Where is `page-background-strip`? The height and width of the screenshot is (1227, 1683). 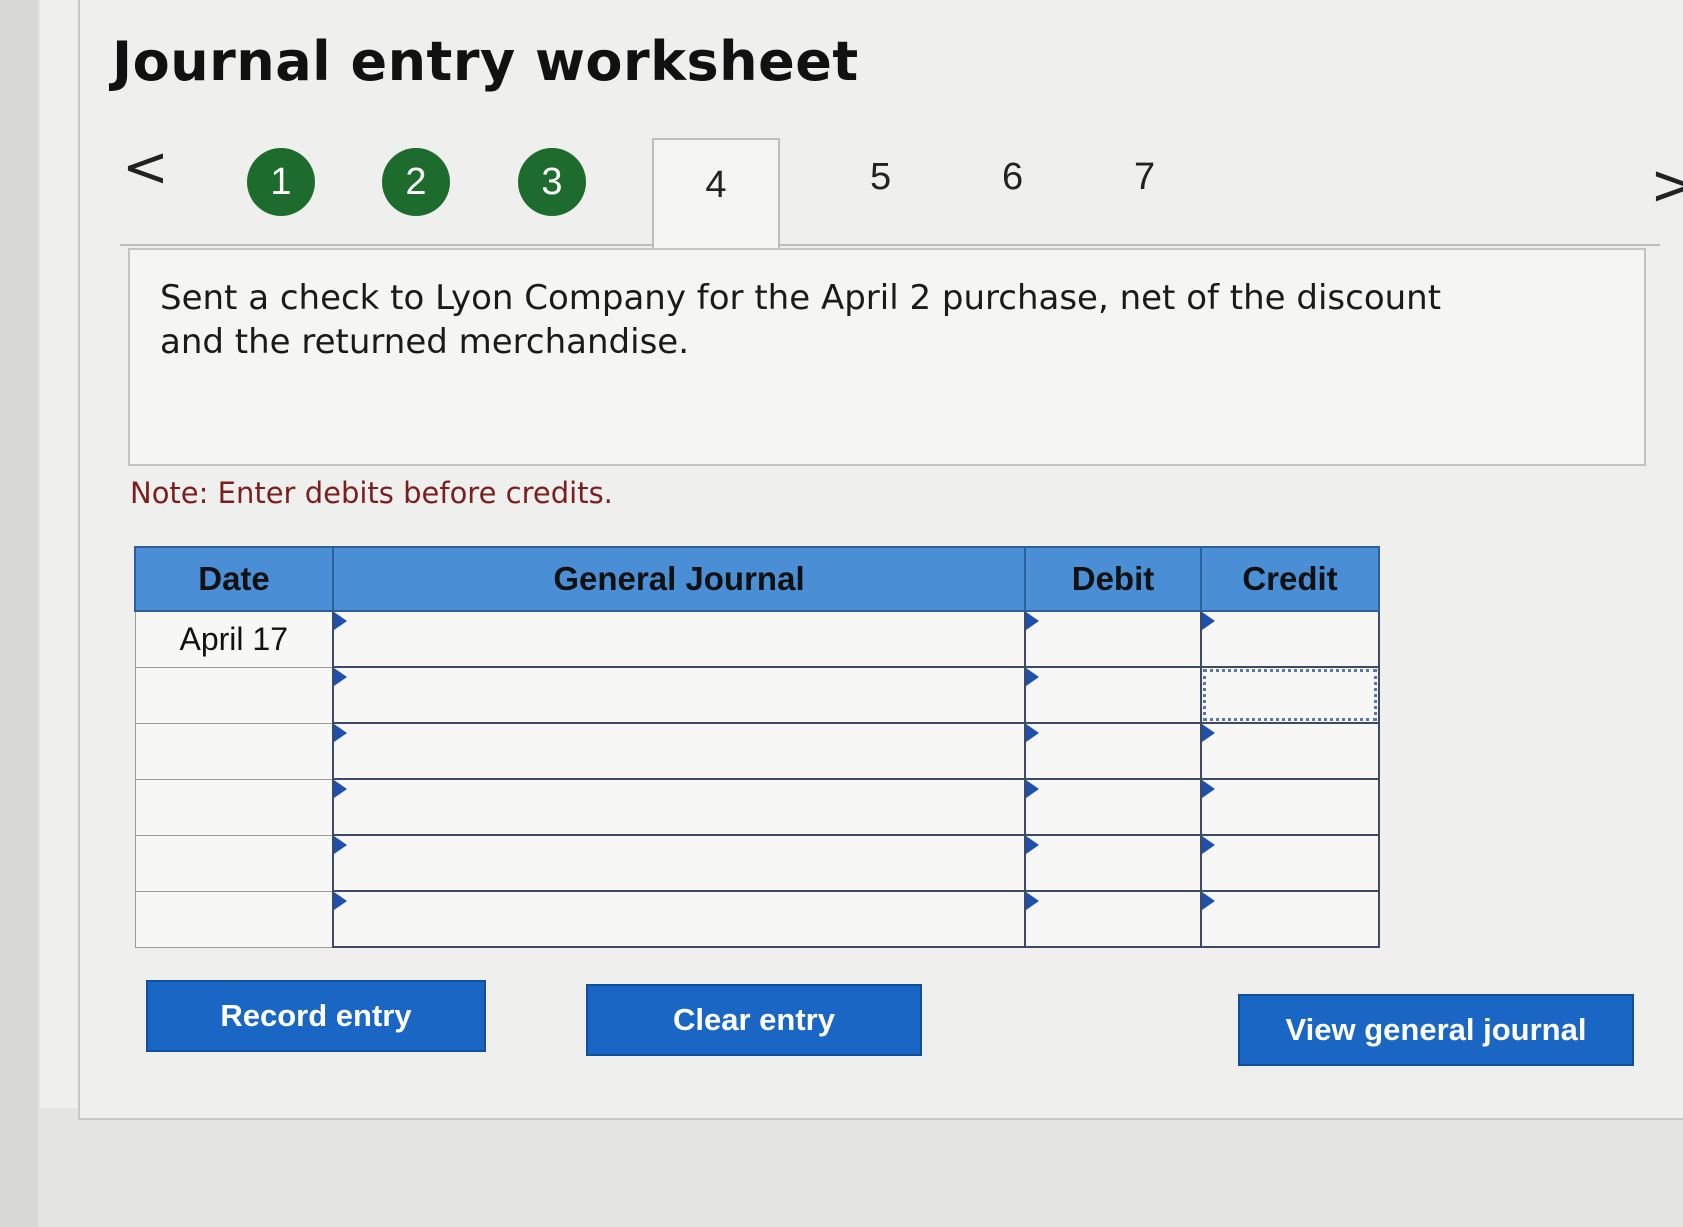
page-background-strip is located at coordinates (19, 613).